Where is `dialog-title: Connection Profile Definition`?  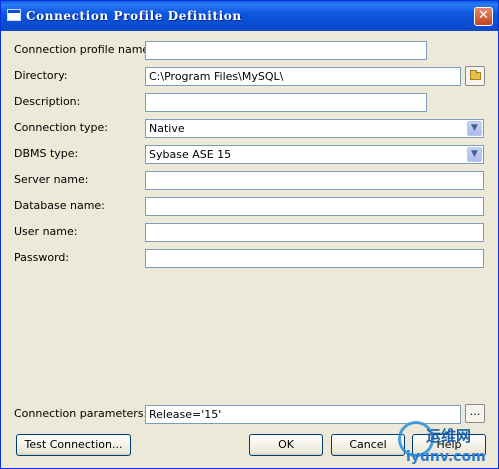 dialog-title: Connection Profile Definition is located at coordinates (134, 16).